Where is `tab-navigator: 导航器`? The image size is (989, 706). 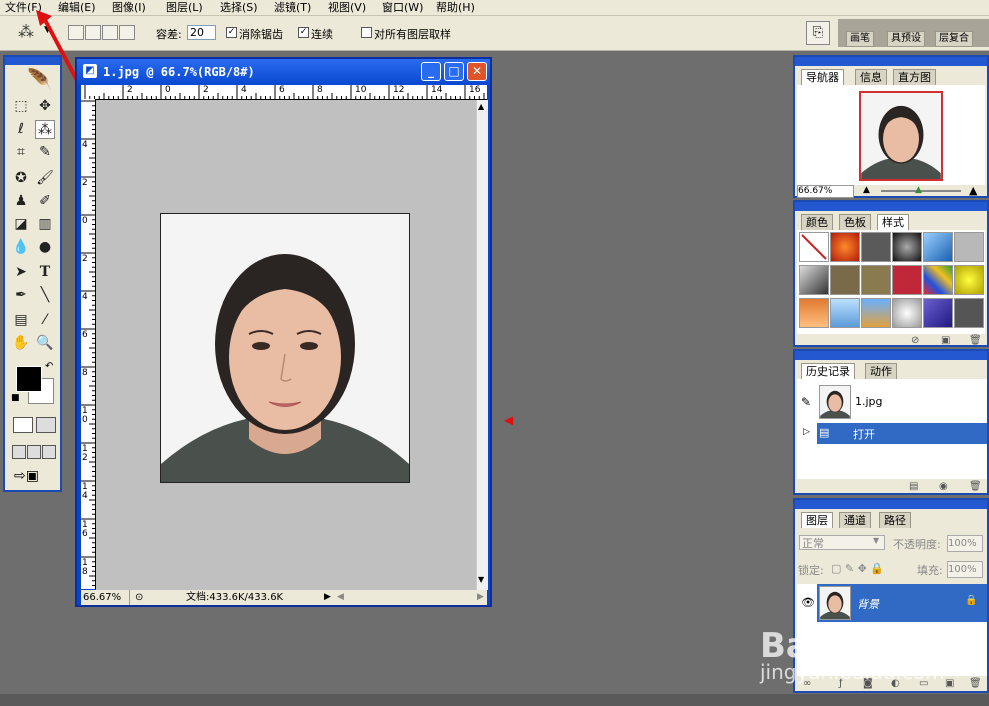
tab-navigator: 导航器 is located at coordinates (822, 77).